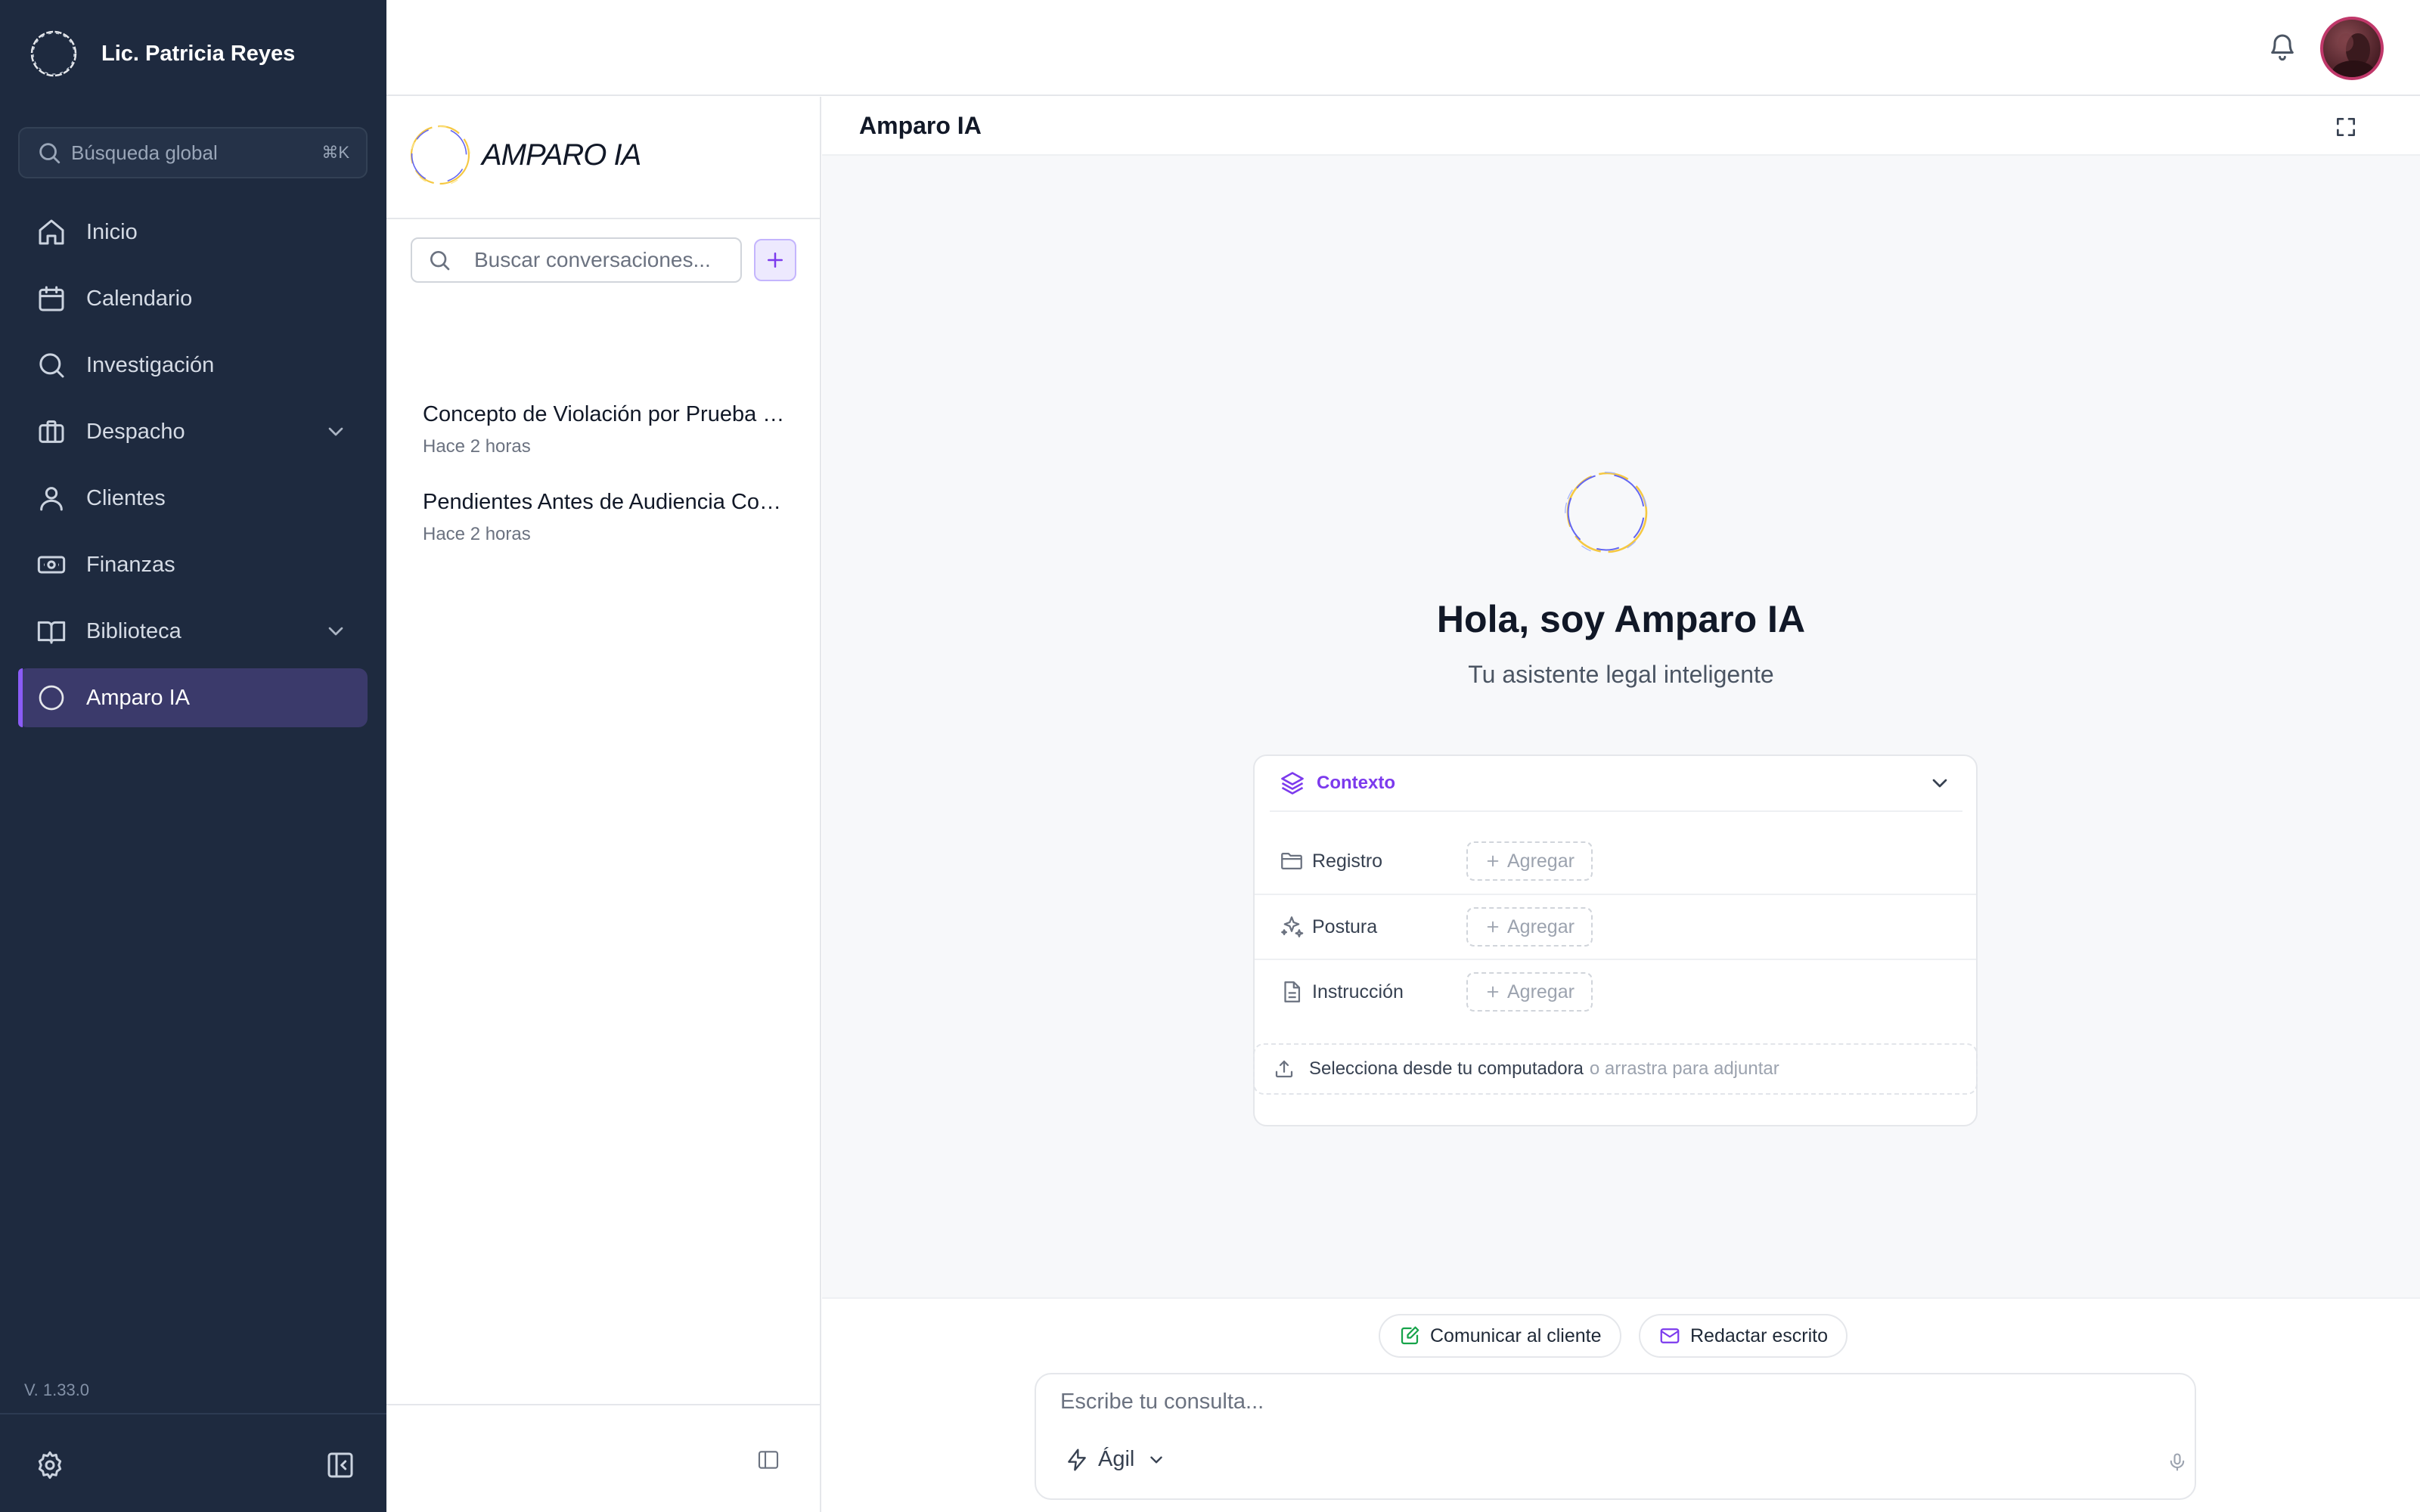 This screenshot has height=1512, width=2420. I want to click on app-version: V. 1.33.0, so click(57, 1389).